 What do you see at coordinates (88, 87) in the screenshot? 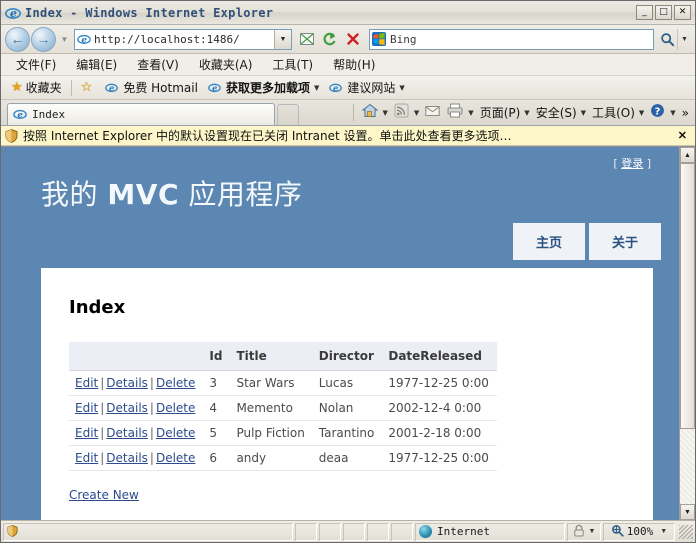
I see `add-to-favorites-bar-button: ☆` at bounding box center [88, 87].